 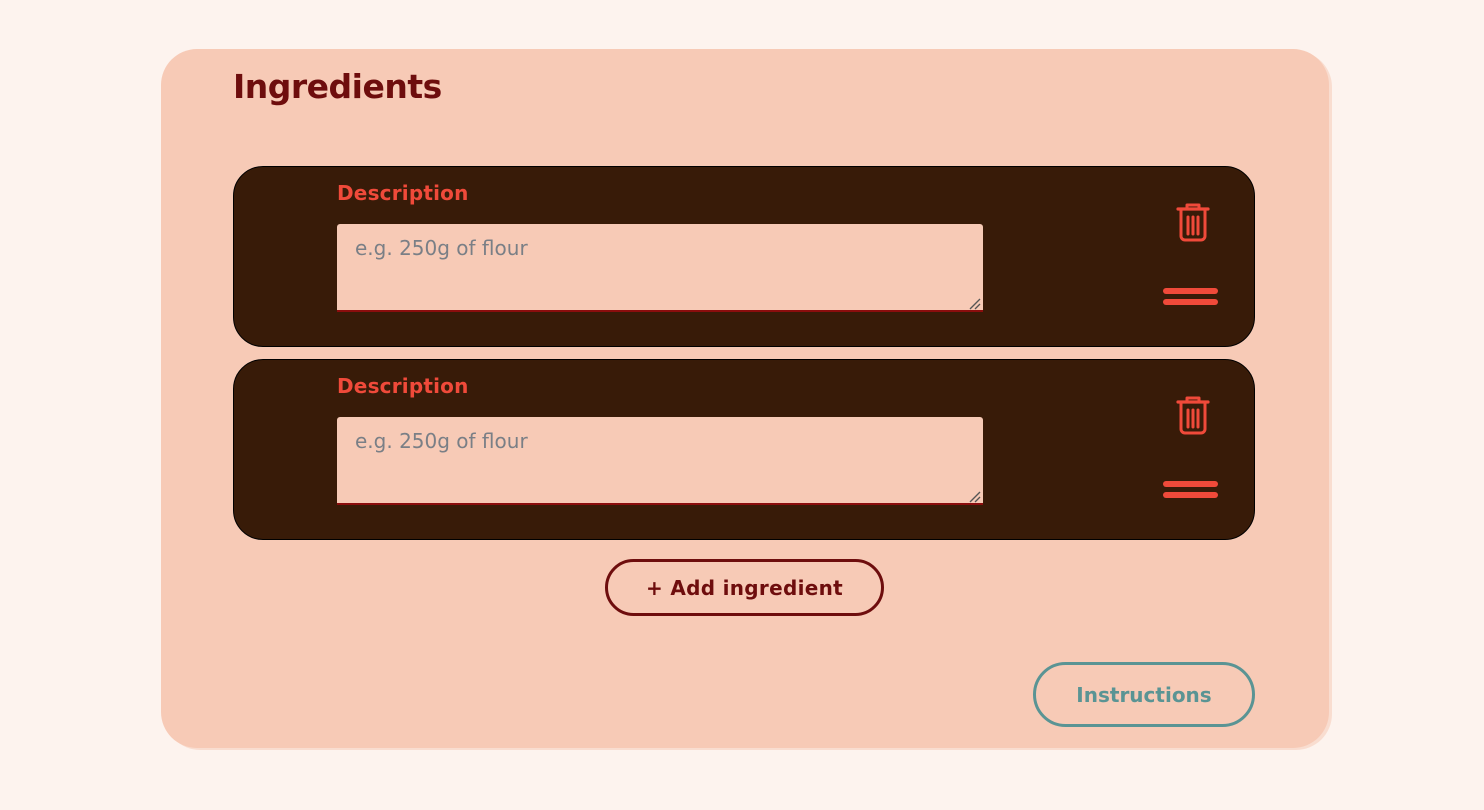 I want to click on instructions-button: Instructions, so click(x=1144, y=694).